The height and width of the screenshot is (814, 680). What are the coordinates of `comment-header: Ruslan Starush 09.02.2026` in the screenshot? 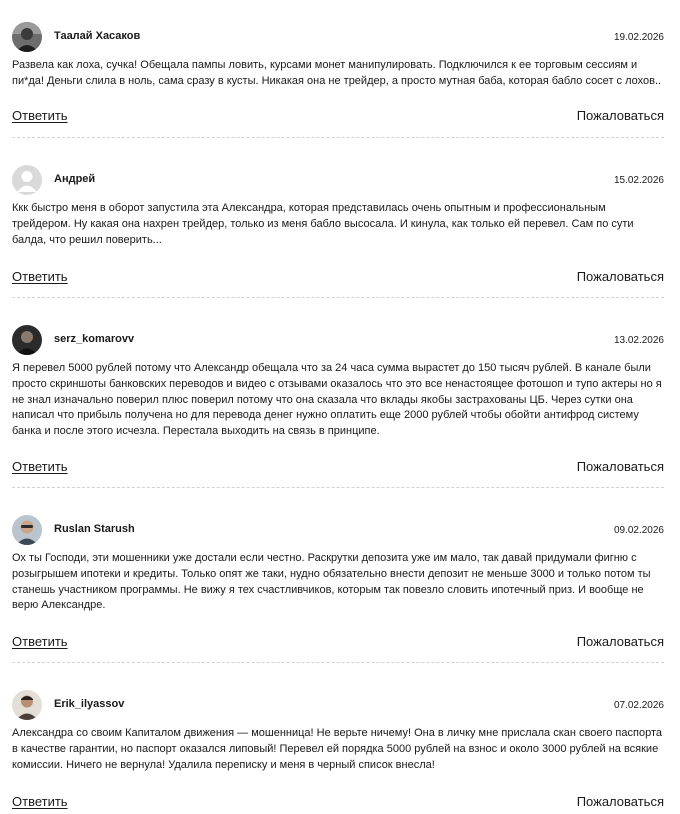 It's located at (338, 530).